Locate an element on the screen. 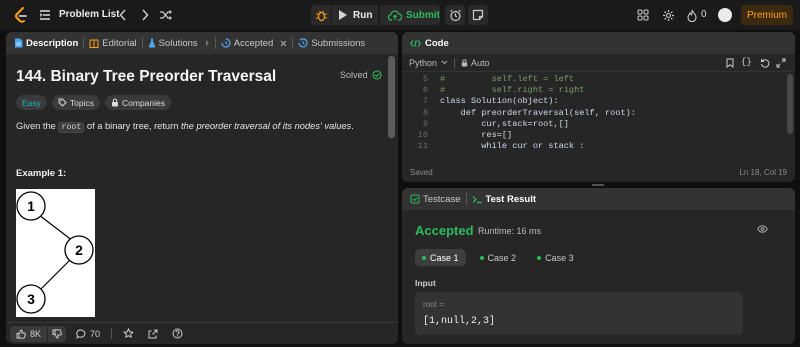 The height and width of the screenshot is (347, 800). tree-node-label: 2 is located at coordinates (79, 250).